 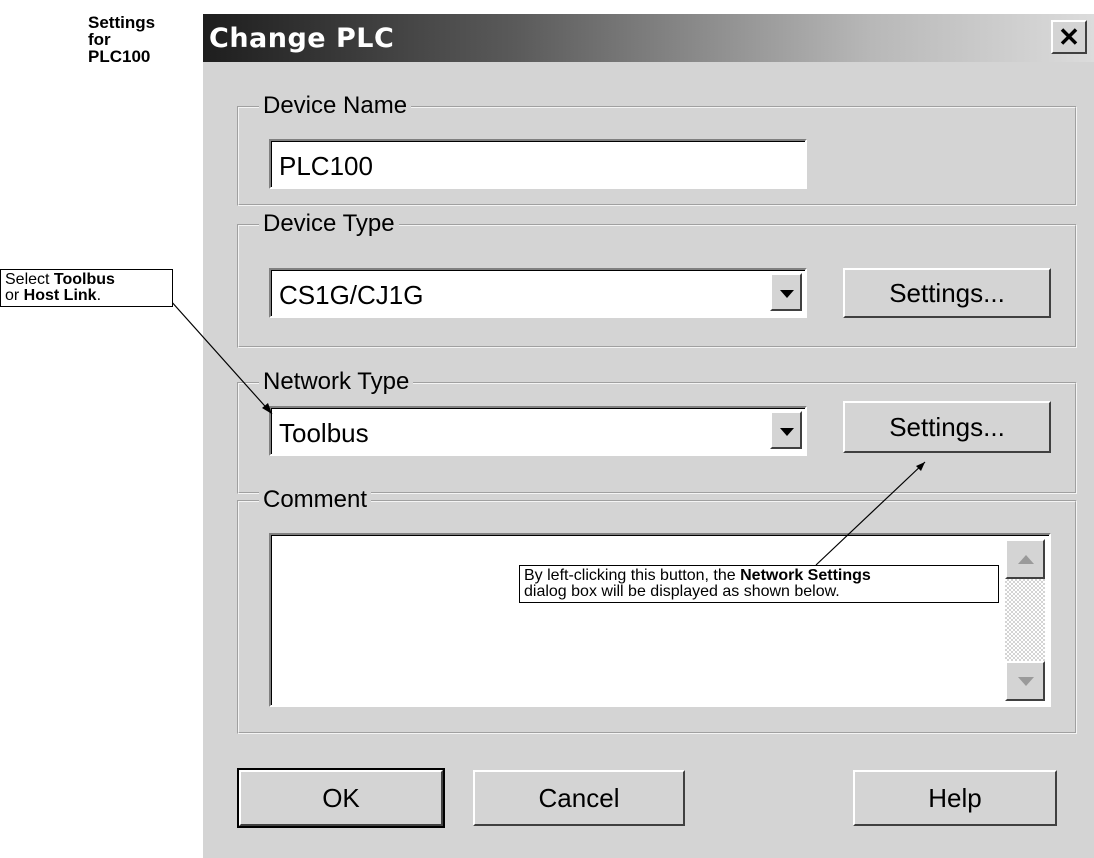 What do you see at coordinates (99, 295) in the screenshot?
I see `callout-text: .` at bounding box center [99, 295].